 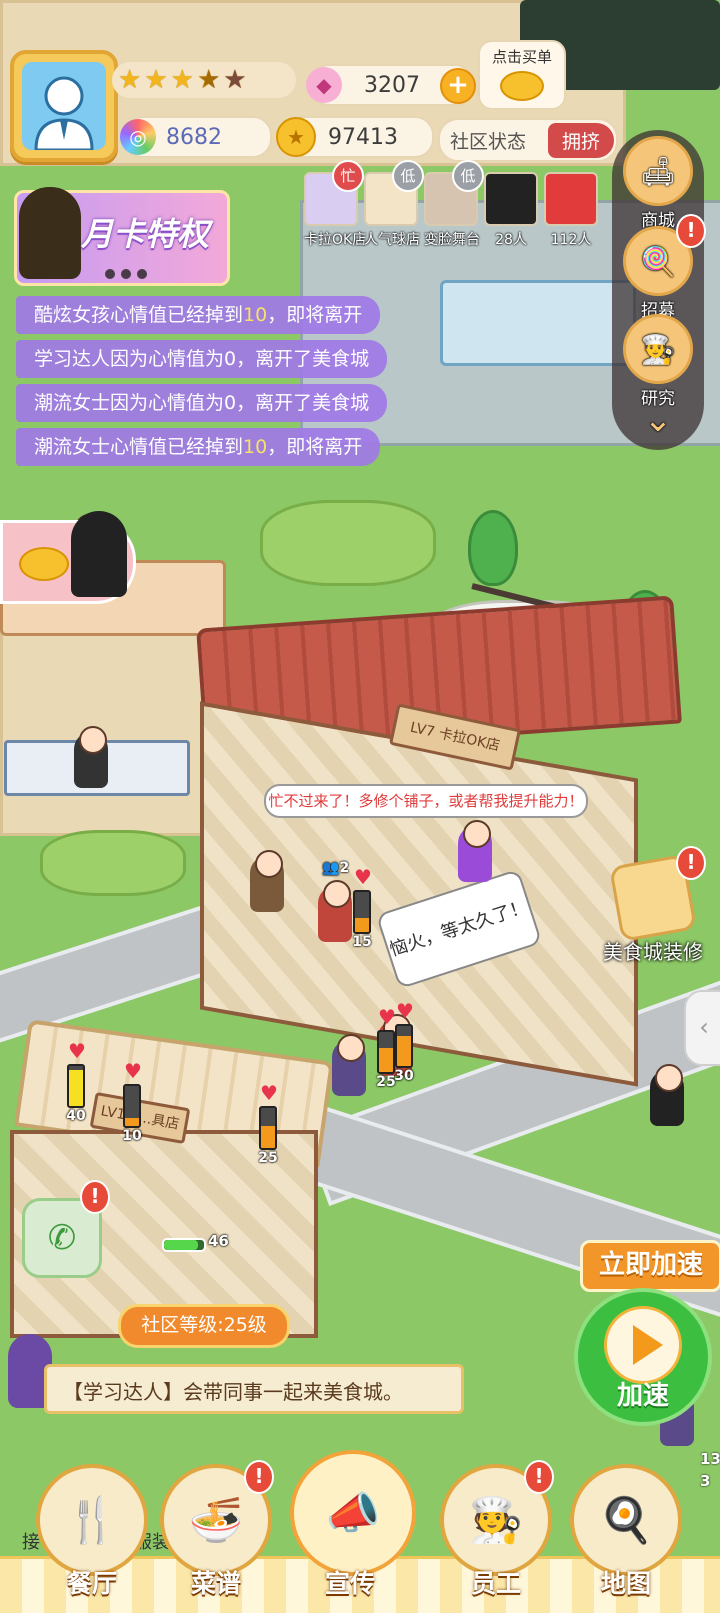 I want to click on nav-label: 宣传, so click(x=349, y=1583).